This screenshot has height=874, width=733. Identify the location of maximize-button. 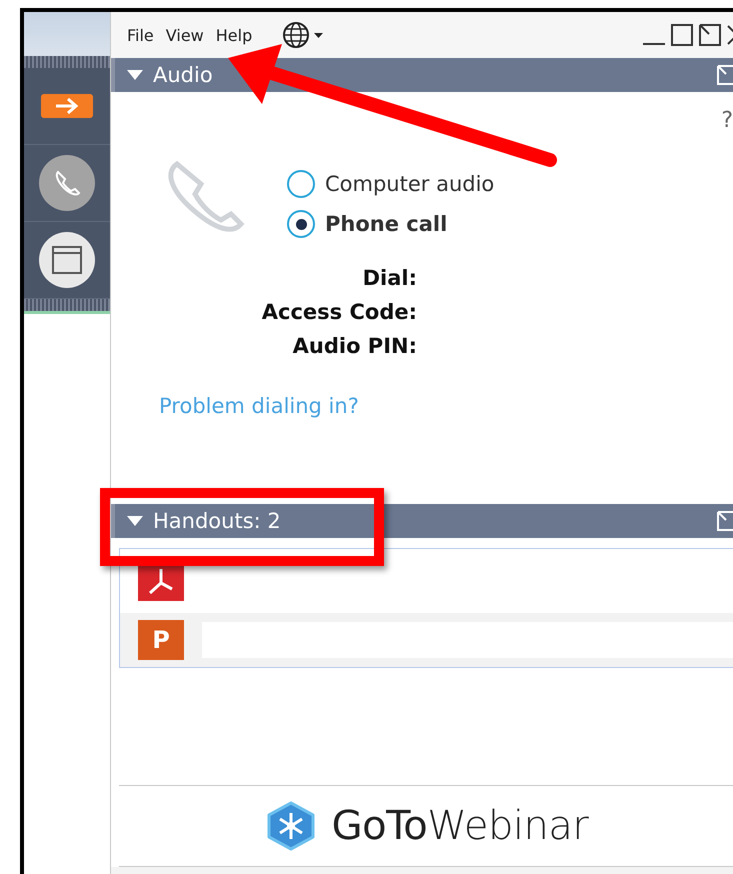
(682, 35).